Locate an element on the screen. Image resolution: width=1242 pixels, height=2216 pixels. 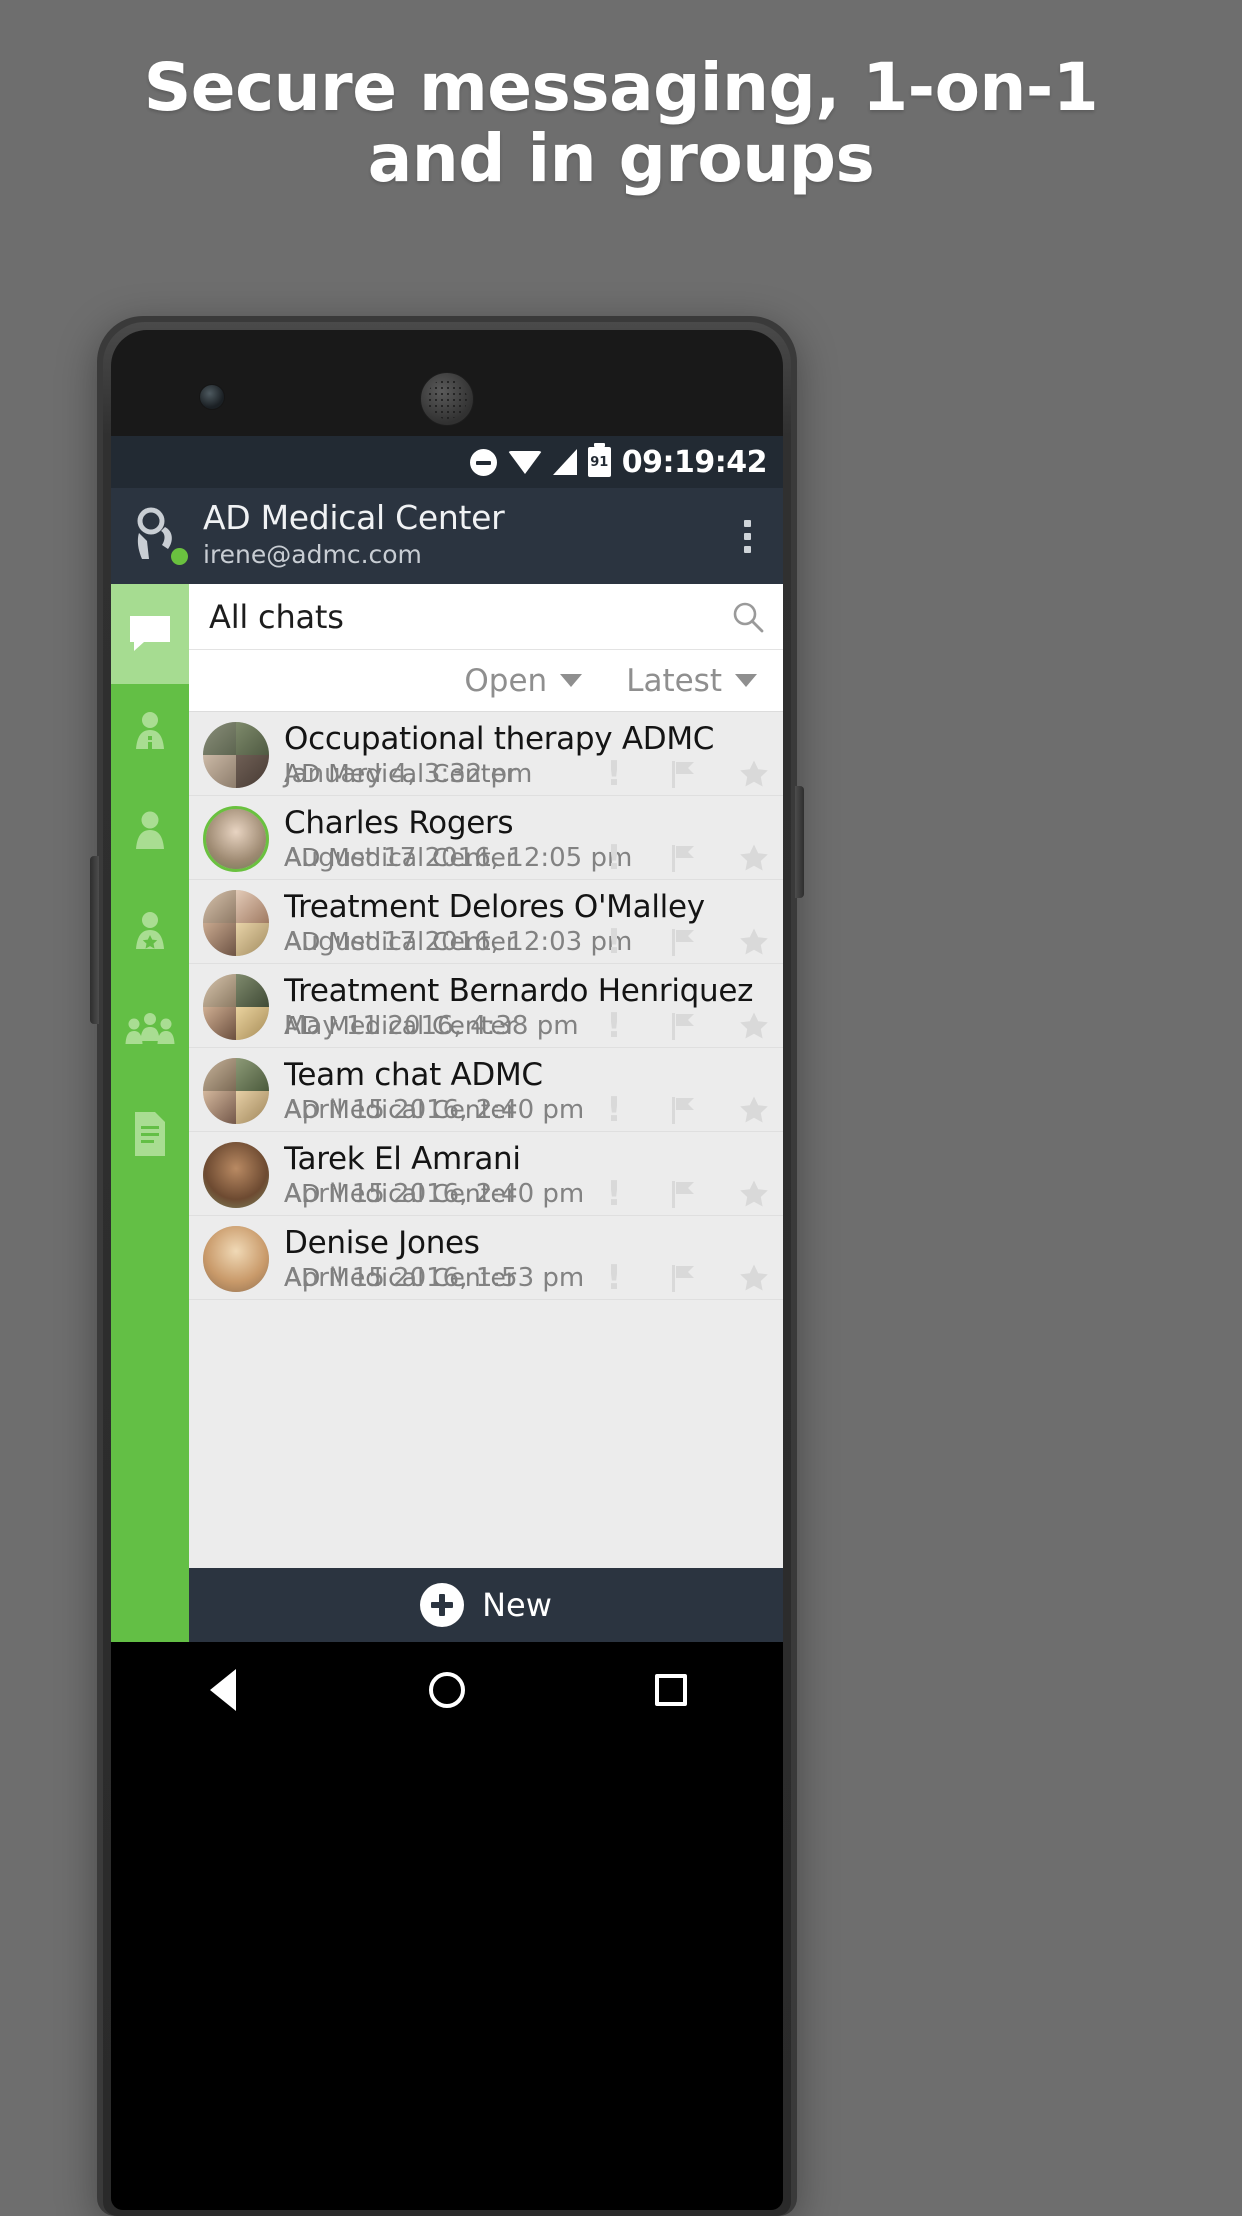
chat-time: August 17 2016, 12:05 pm is located at coordinates (458, 858).